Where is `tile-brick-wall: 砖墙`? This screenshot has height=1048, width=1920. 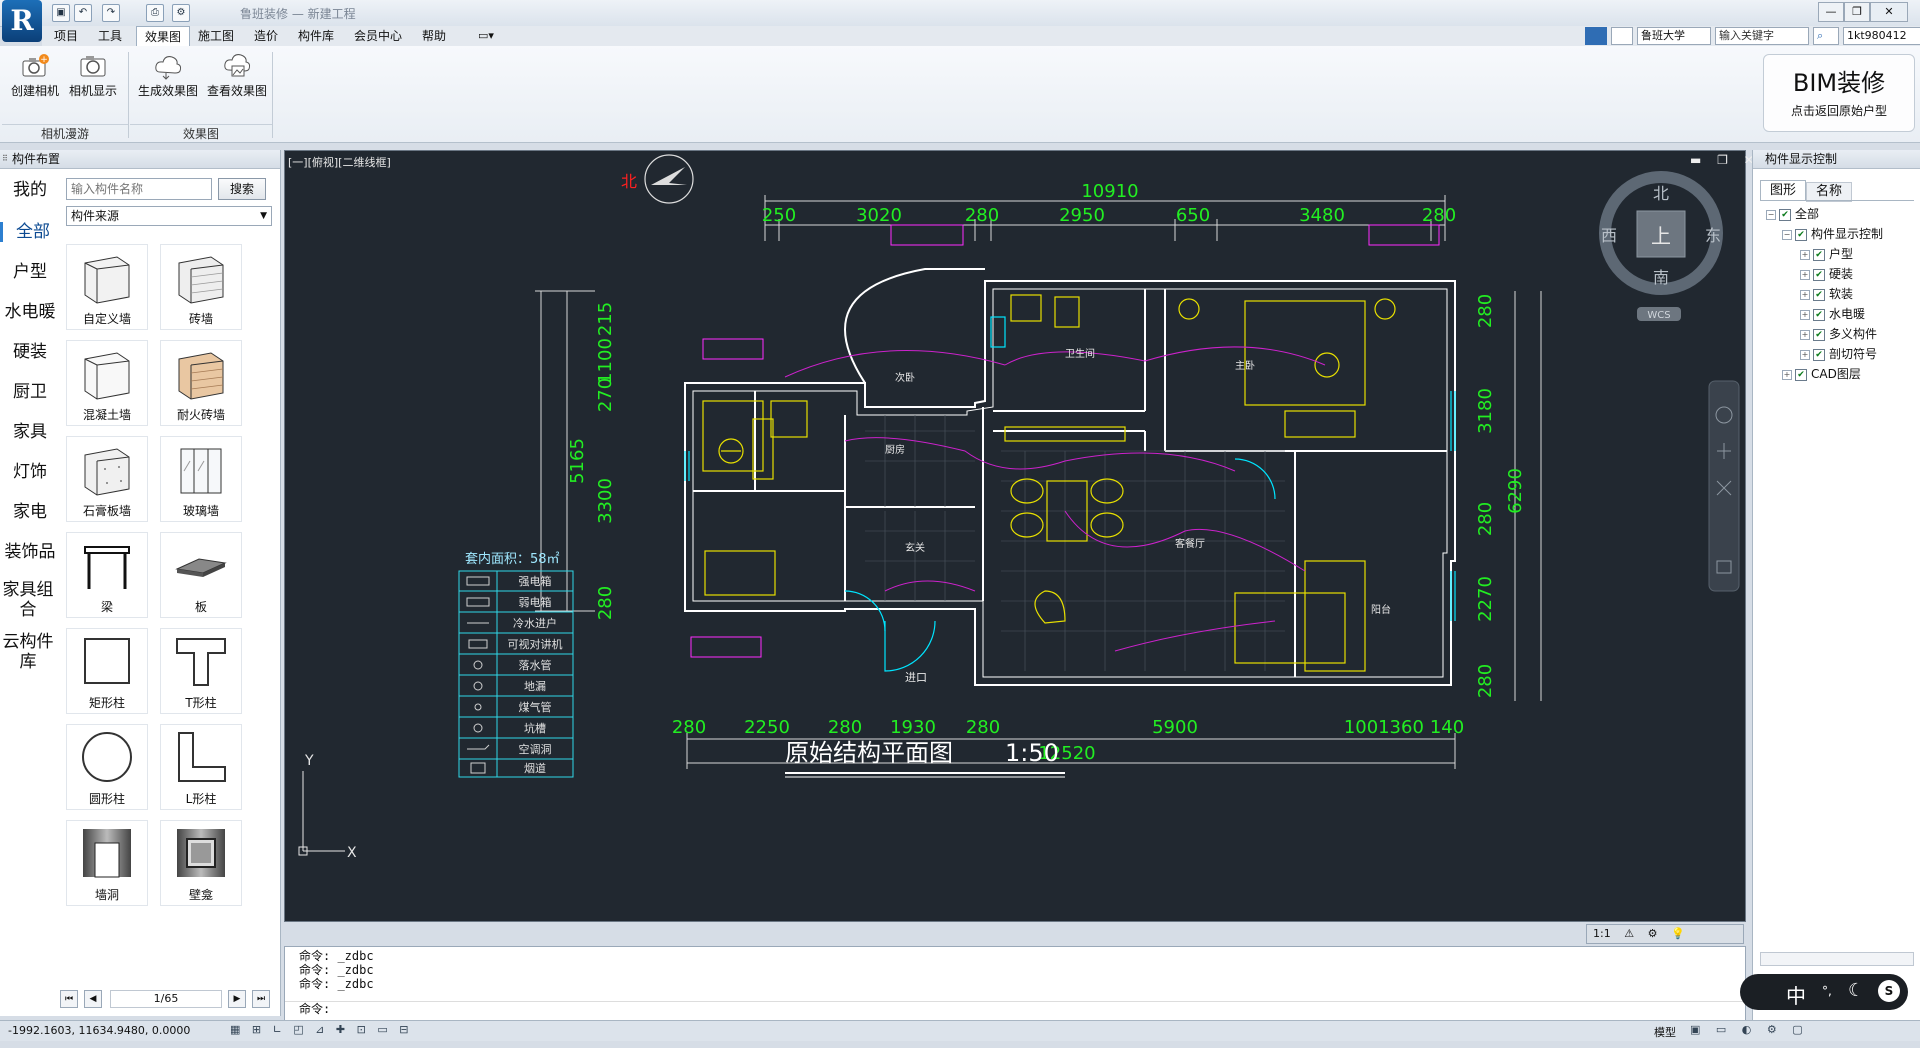
tile-brick-wall: 砖墙 is located at coordinates (201, 287).